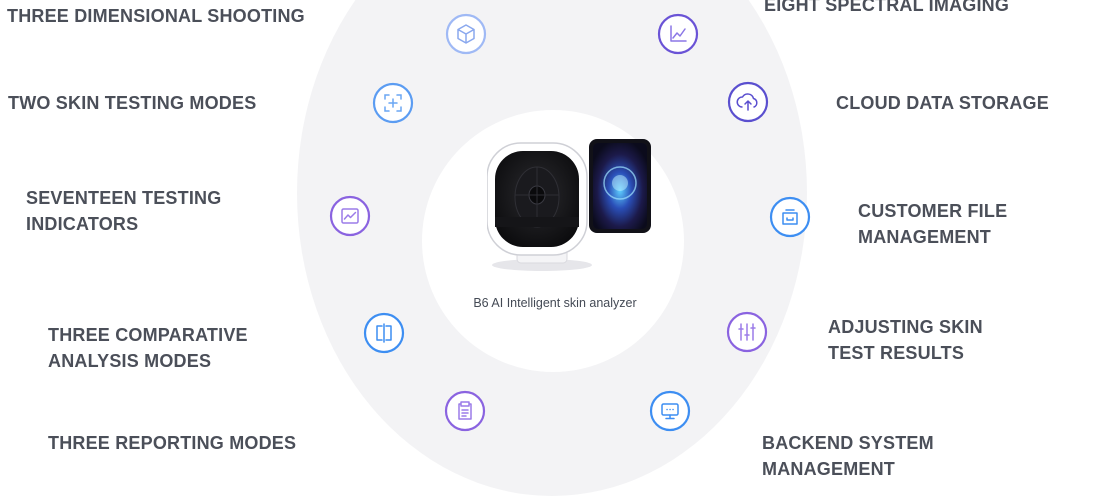 The width and height of the screenshot is (1112, 496). What do you see at coordinates (932, 224) in the screenshot?
I see `feature-label-customer-file-management: CUSTOMER FILE MANAGEMENT` at bounding box center [932, 224].